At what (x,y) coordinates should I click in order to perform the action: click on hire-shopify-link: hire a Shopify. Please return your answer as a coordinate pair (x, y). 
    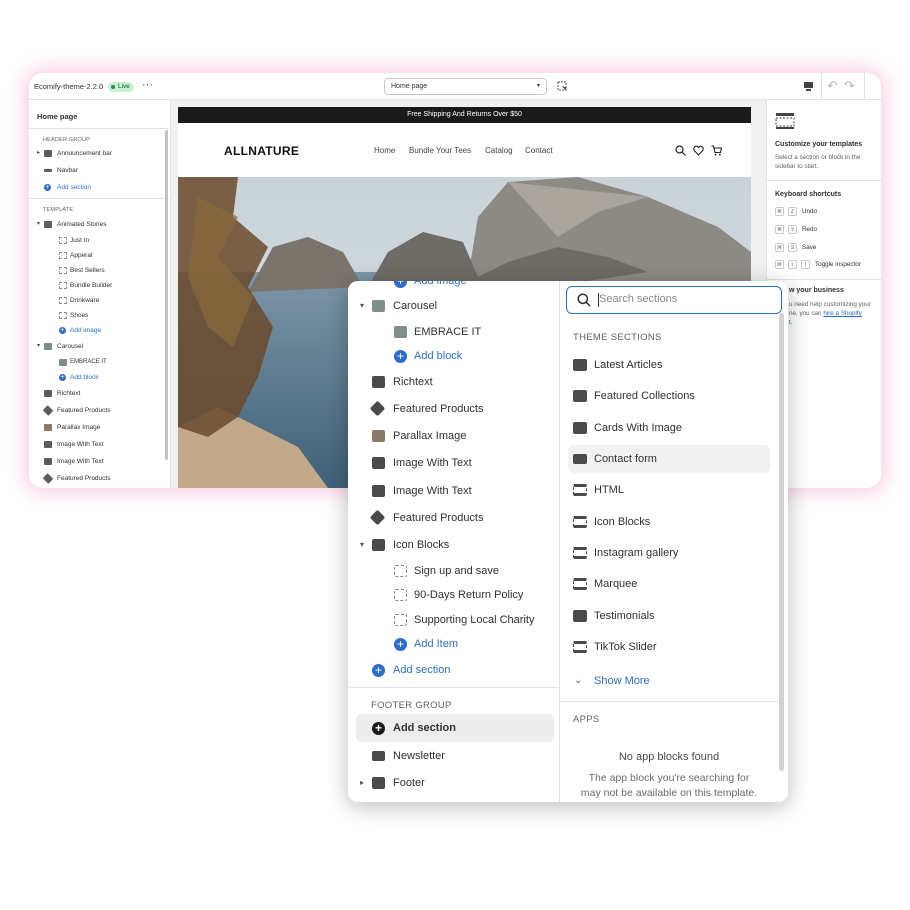
    Looking at the image, I should click on (842, 313).